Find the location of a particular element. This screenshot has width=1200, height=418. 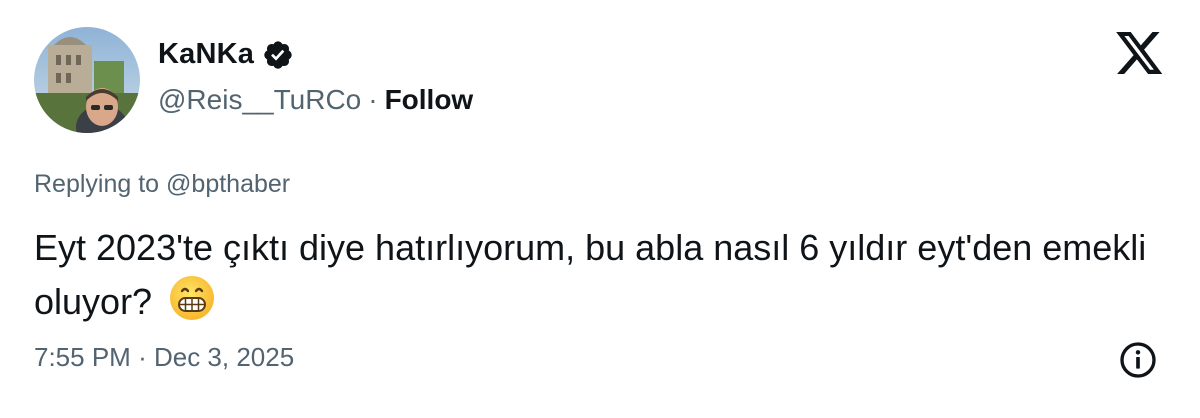

tweet-timestamp: 7:55 PM · Dec 3, 2025 is located at coordinates (164, 357).